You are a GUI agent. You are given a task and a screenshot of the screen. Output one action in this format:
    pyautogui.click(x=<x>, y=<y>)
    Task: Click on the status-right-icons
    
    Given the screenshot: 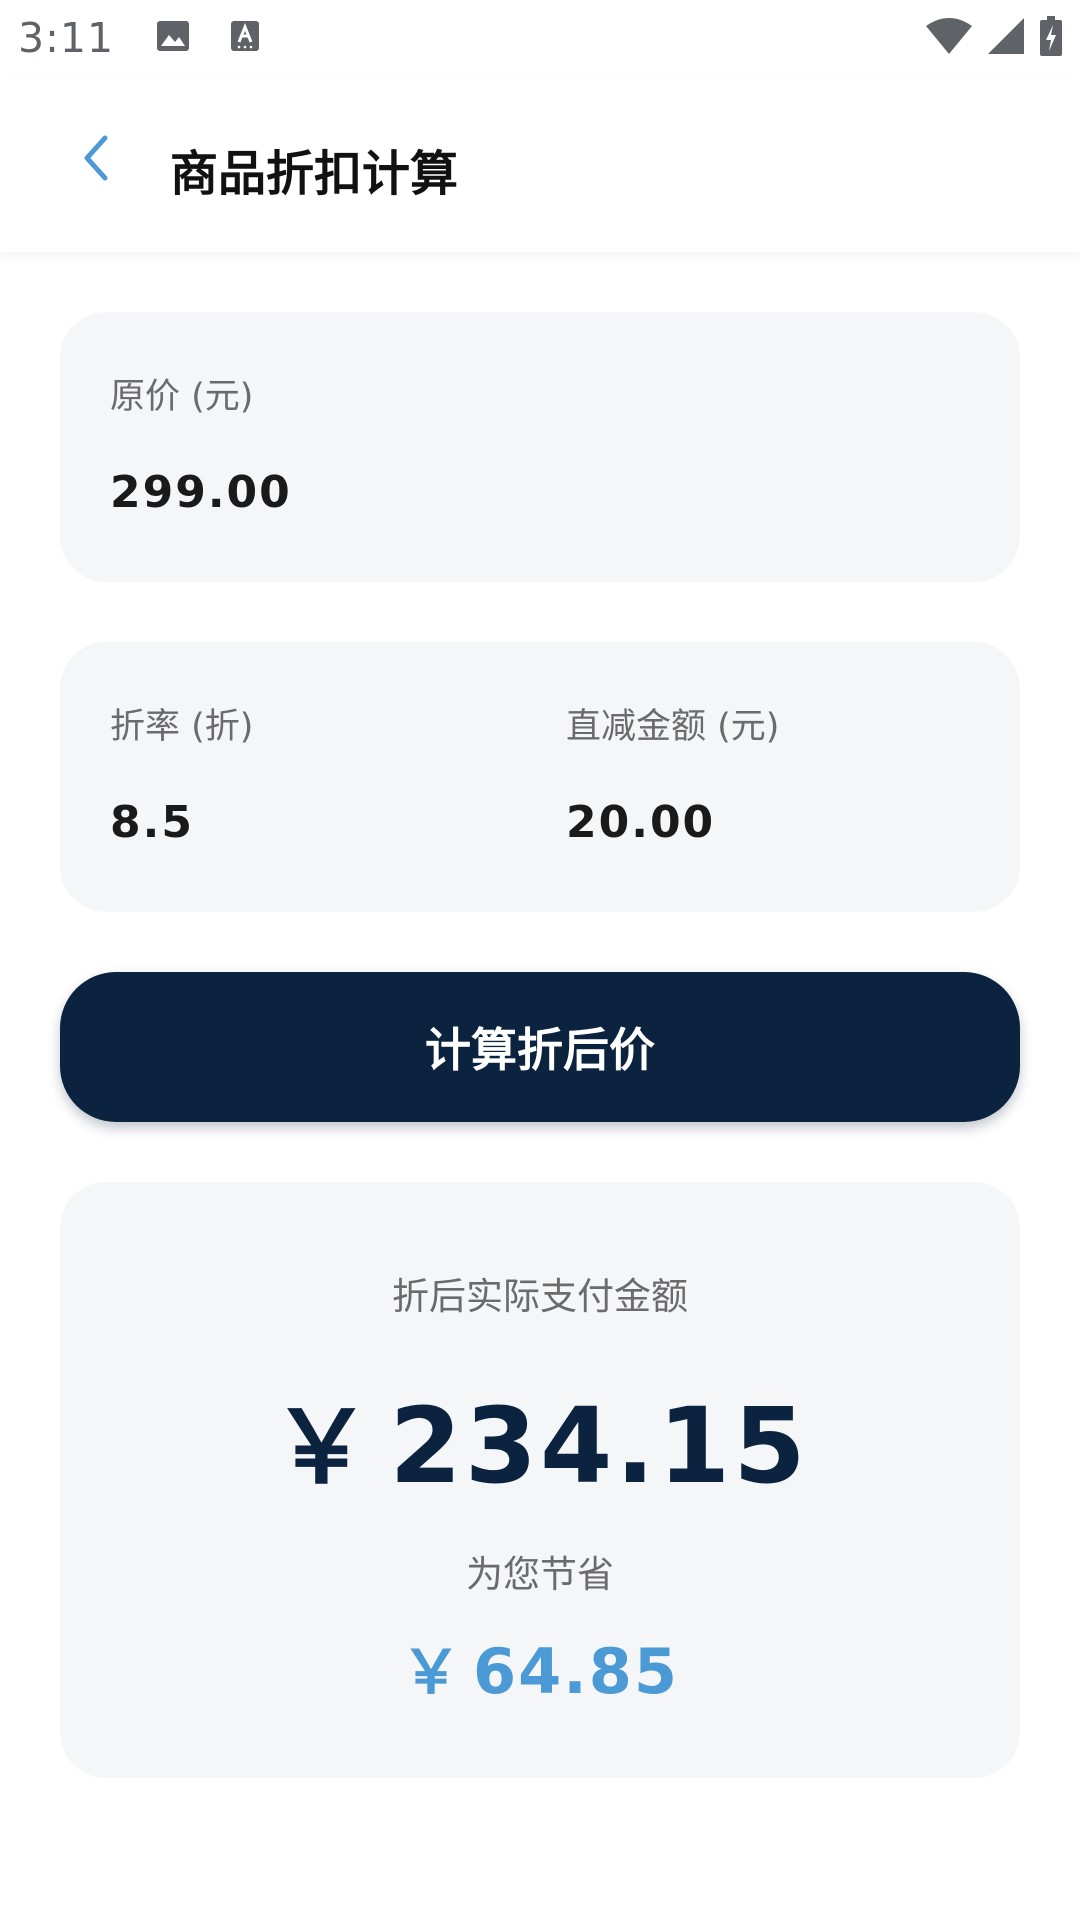 What is the action you would take?
    pyautogui.click(x=994, y=38)
    